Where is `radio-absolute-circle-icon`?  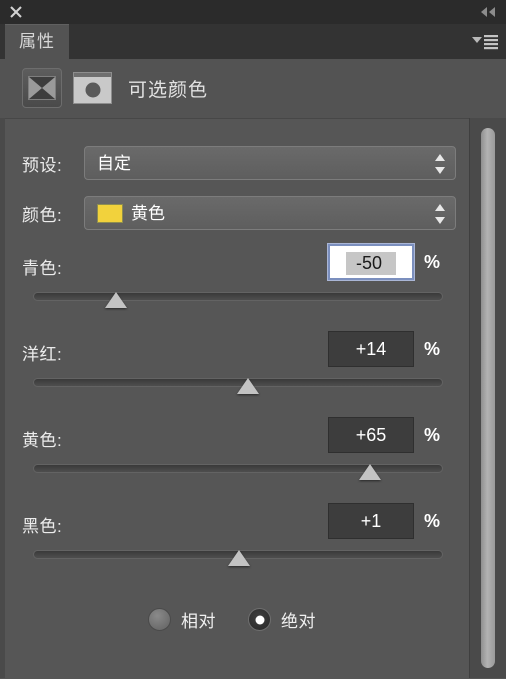
radio-absolute-circle-icon is located at coordinates (259, 619).